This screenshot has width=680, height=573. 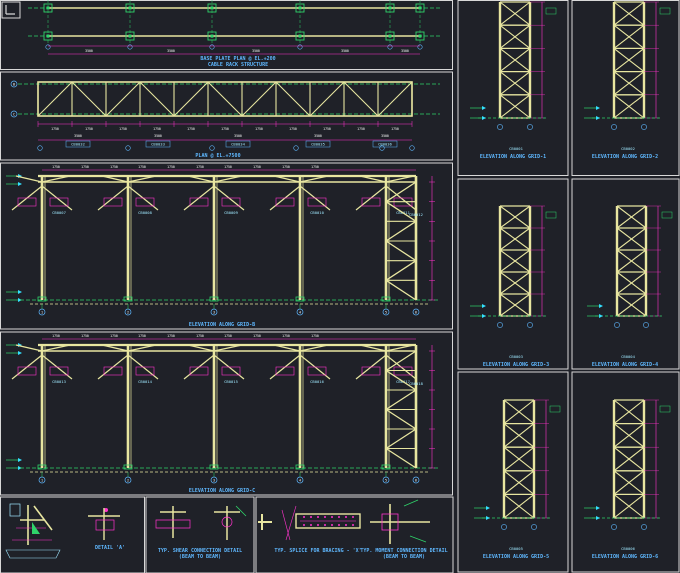 What do you see at coordinates (59, 381) in the screenshot?
I see `member-tag: CB0013` at bounding box center [59, 381].